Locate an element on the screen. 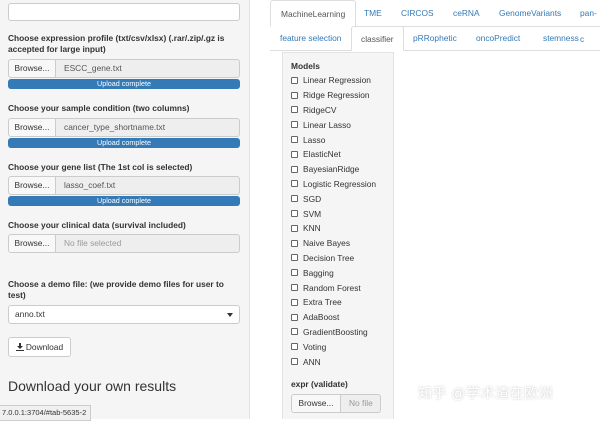 This screenshot has height=421, width=600. condition-file-name: cancer_type_shortname.txt is located at coordinates (148, 127).